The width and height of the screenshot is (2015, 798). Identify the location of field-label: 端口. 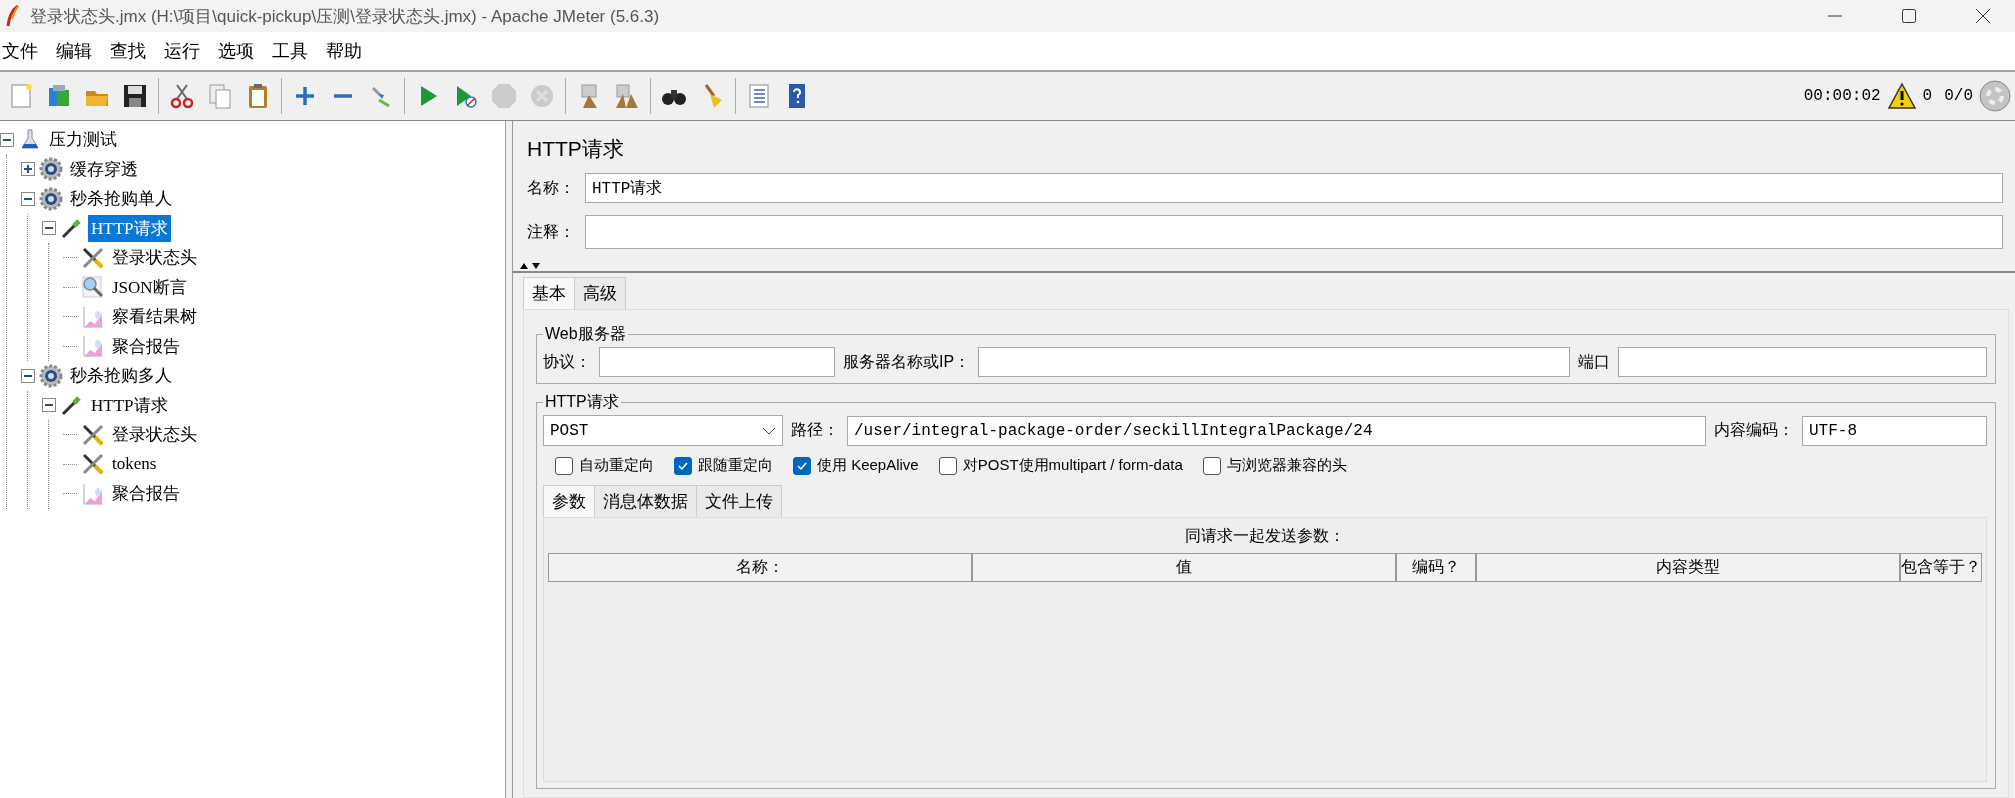
(1593, 361).